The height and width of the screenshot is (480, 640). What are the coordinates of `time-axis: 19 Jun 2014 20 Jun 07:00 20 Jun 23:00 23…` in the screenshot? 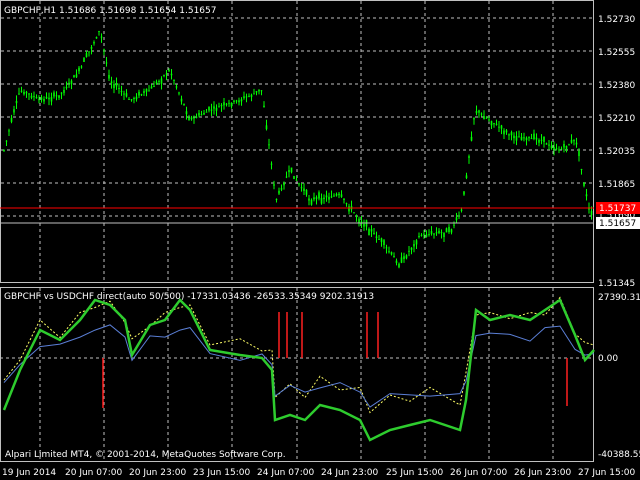 It's located at (318, 473).